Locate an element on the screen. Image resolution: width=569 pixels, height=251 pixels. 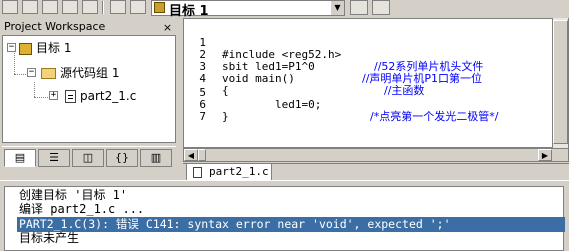
expand-icon: + is located at coordinates (53, 95).